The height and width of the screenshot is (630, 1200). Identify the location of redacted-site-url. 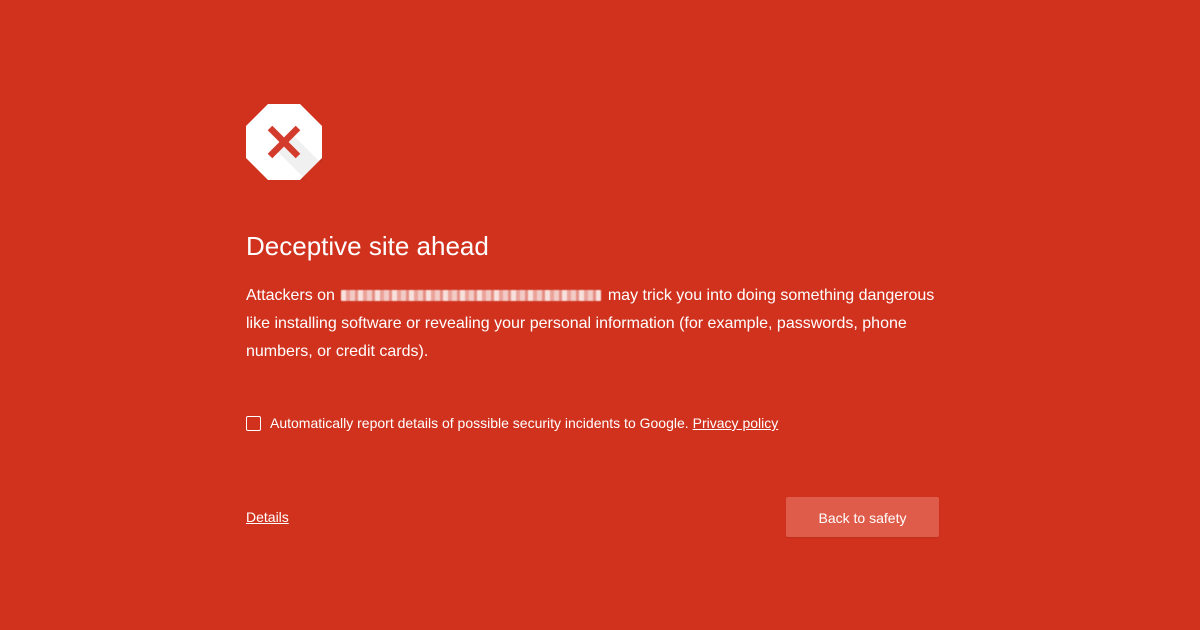
(471, 296).